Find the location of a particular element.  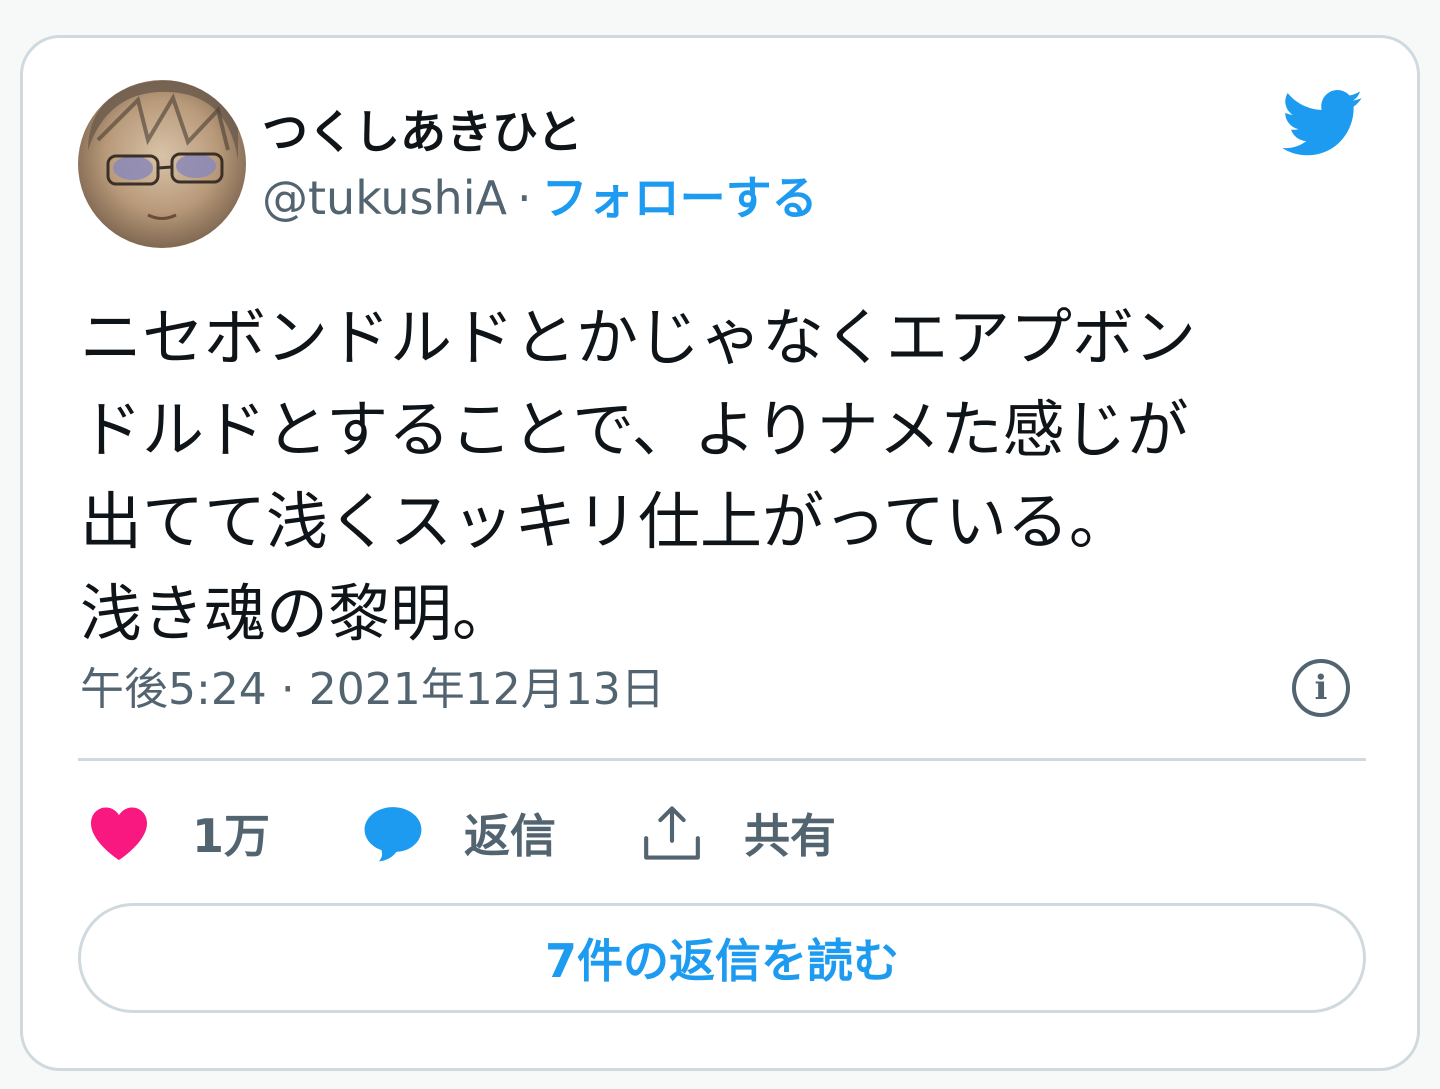

share-button: 共有 is located at coordinates (738, 833).